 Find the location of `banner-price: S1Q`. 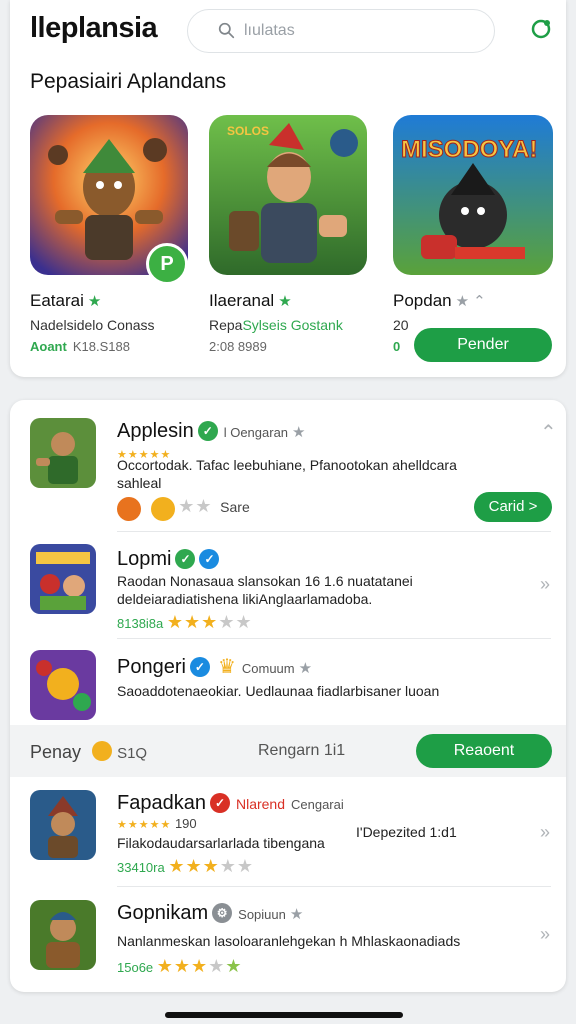

banner-price: S1Q is located at coordinates (132, 753).